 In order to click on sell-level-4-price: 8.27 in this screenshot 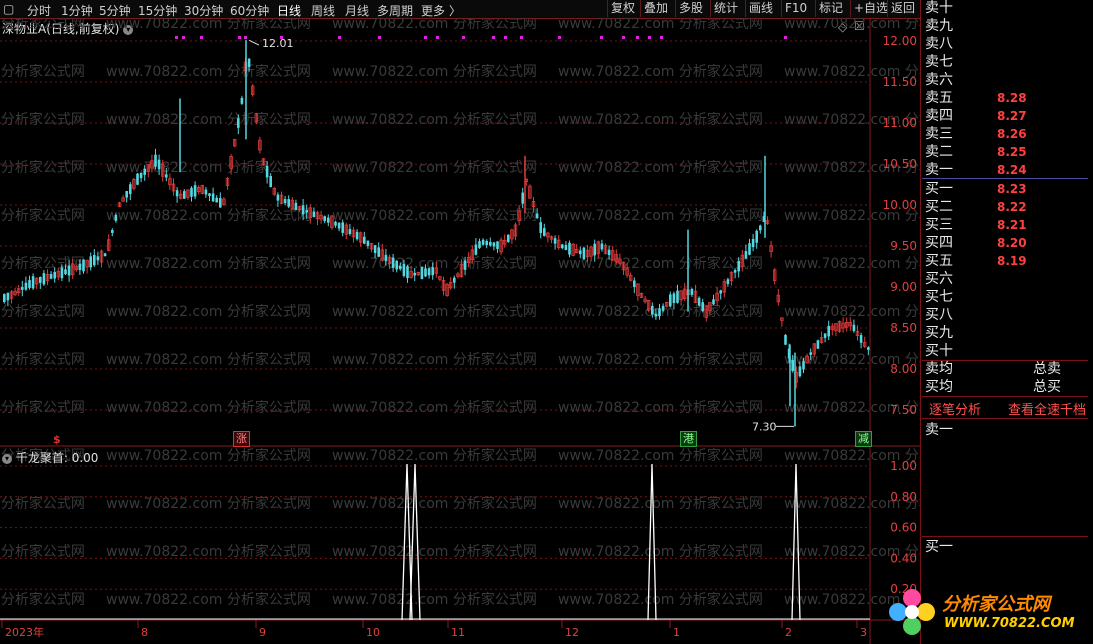, I will do `click(1012, 116)`.